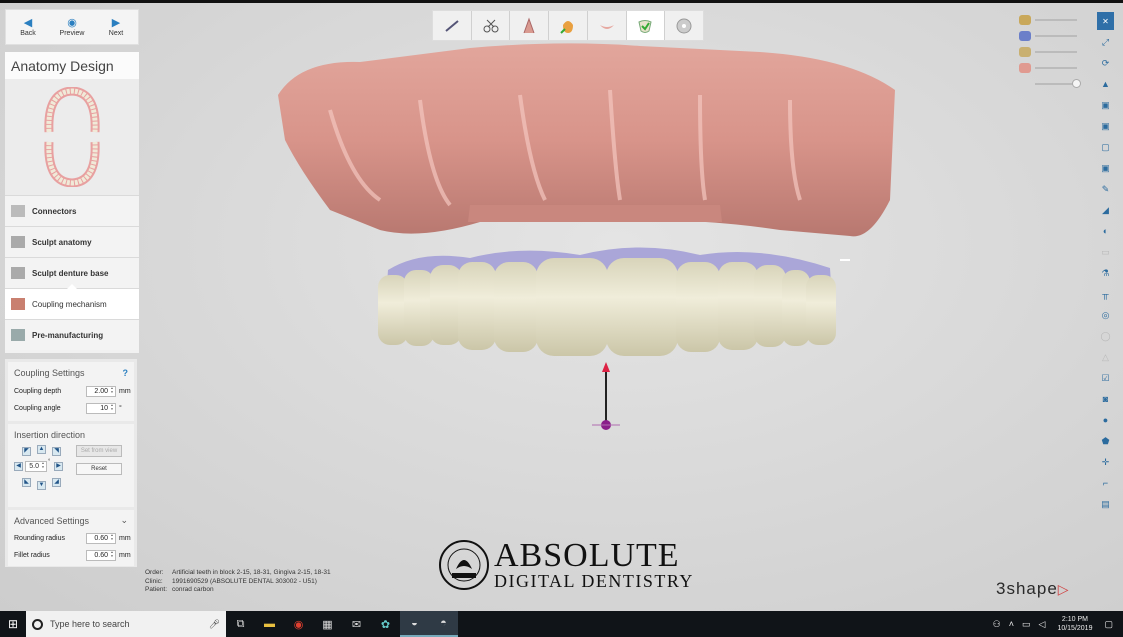  What do you see at coordinates (443, 624) in the screenshot?
I see `dental-designer-icon: ◓` at bounding box center [443, 624].